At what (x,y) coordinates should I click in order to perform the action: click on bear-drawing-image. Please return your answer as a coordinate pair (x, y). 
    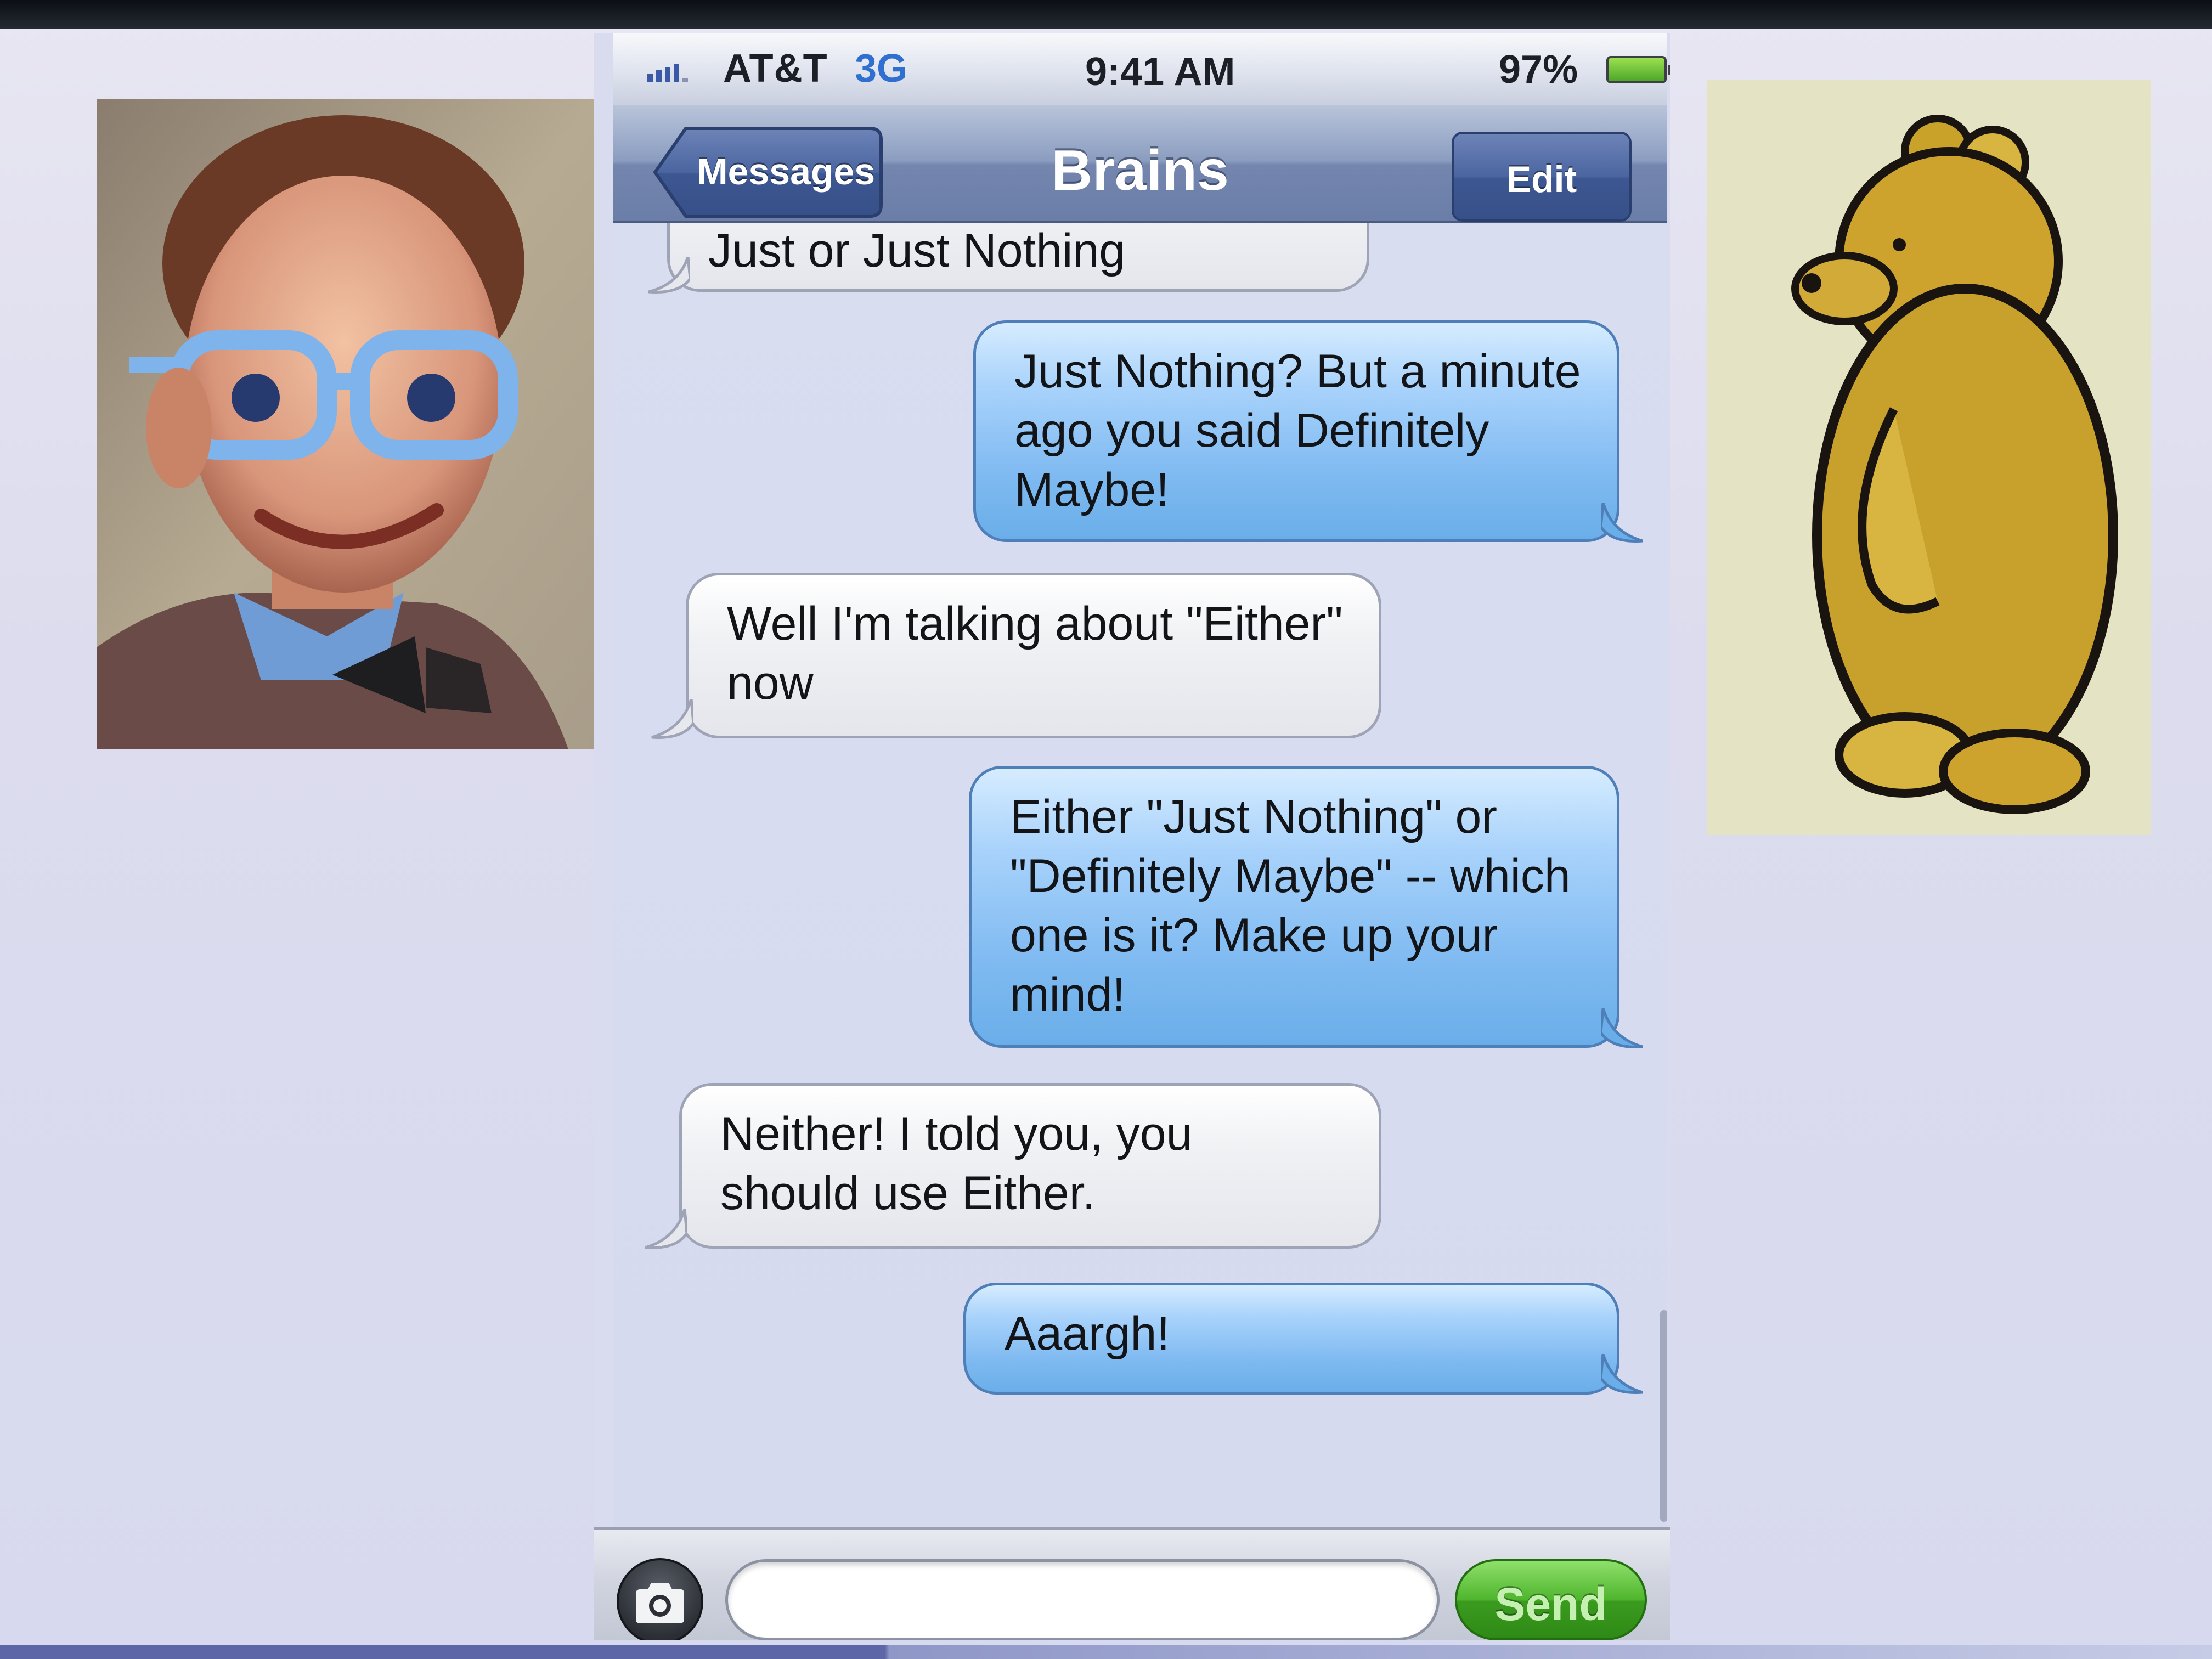
    Looking at the image, I should click on (1929, 458).